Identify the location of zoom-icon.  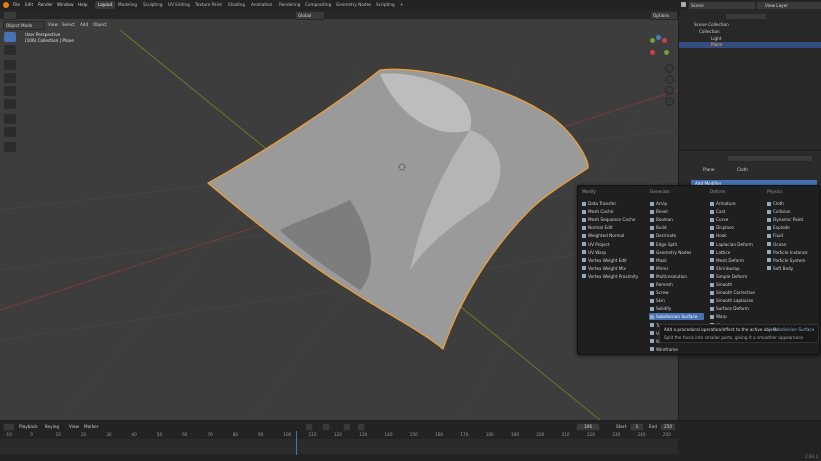
(669, 68).